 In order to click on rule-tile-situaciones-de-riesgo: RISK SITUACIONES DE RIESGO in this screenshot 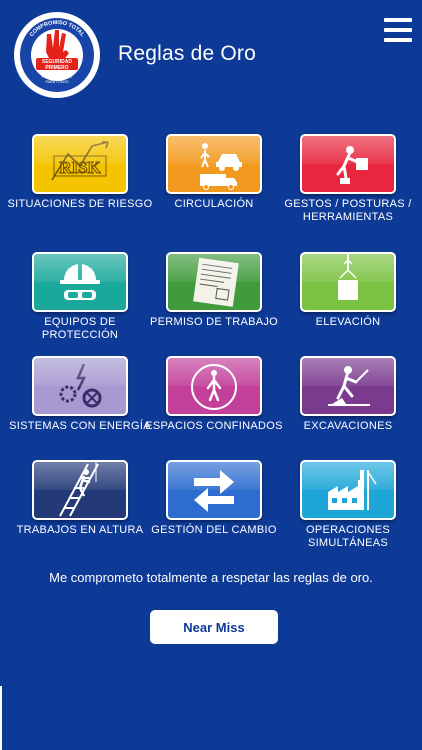, I will do `click(79, 189)`.